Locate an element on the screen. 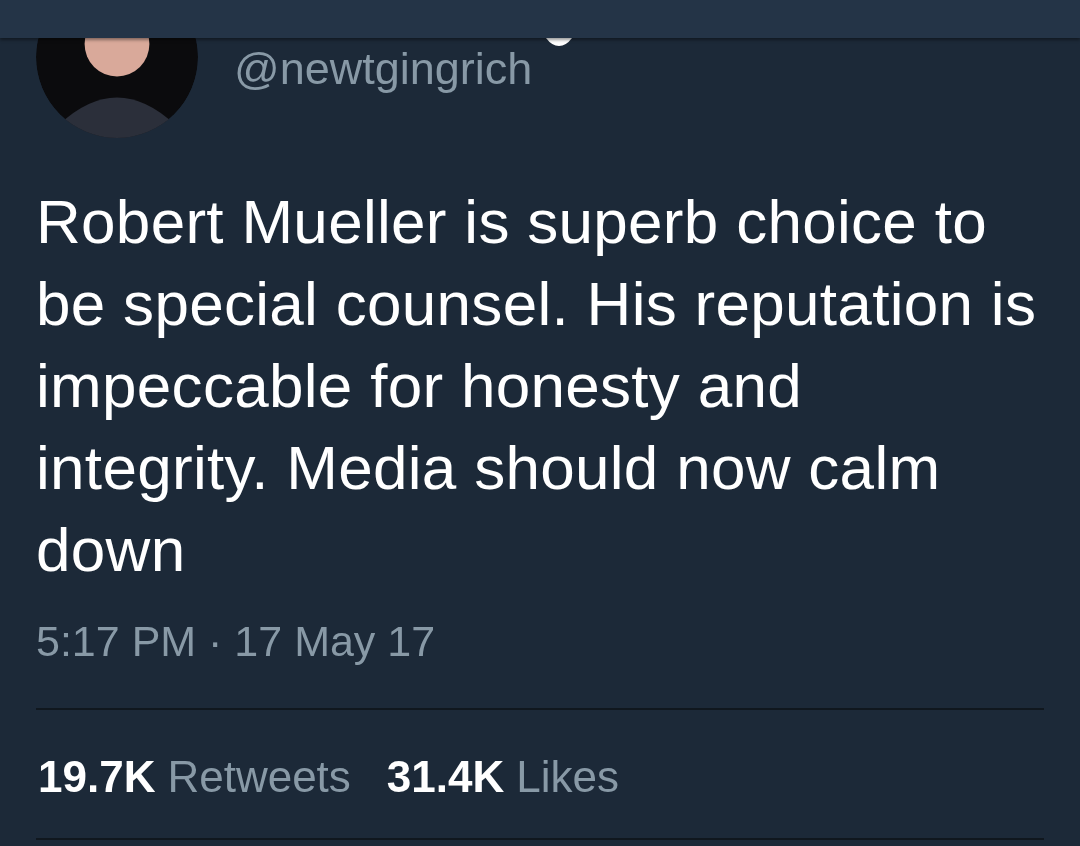  stat-count: 19.7K is located at coordinates (97, 777).